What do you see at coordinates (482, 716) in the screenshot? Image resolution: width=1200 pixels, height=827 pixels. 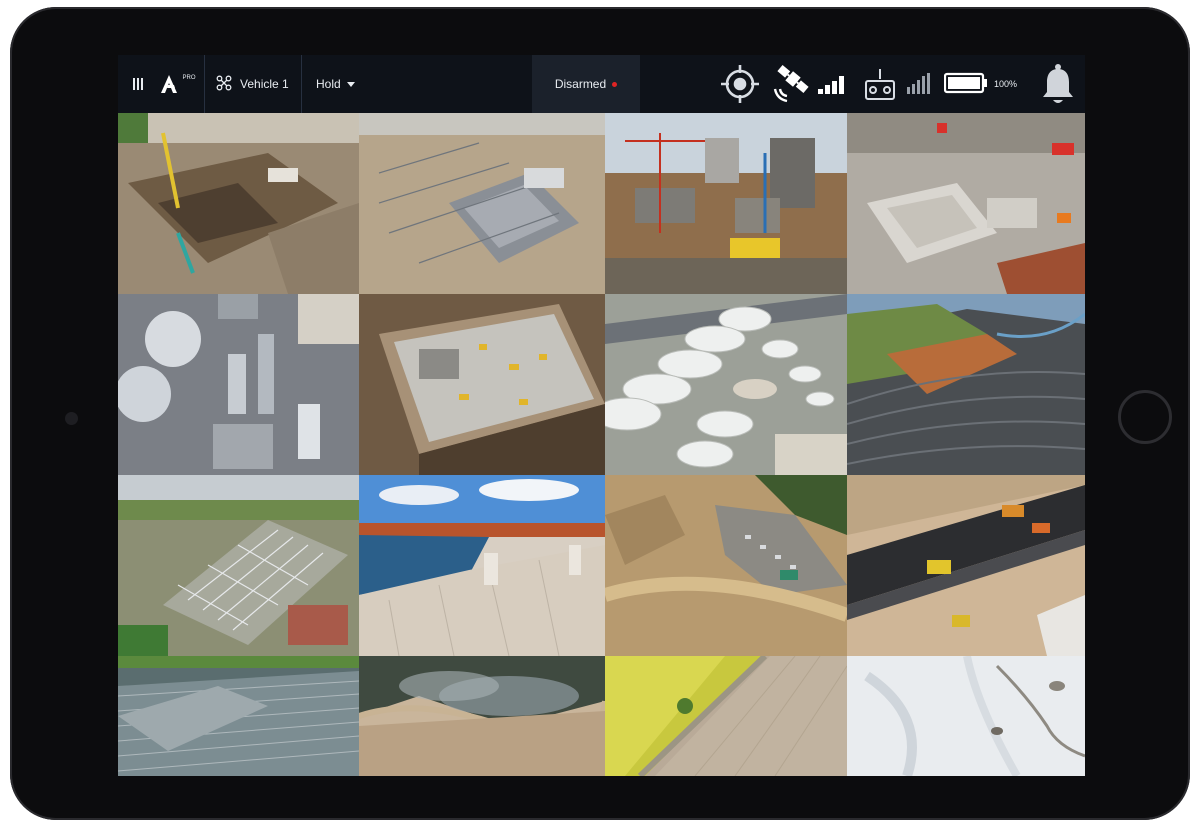 I see `tile-wildfire` at bounding box center [482, 716].